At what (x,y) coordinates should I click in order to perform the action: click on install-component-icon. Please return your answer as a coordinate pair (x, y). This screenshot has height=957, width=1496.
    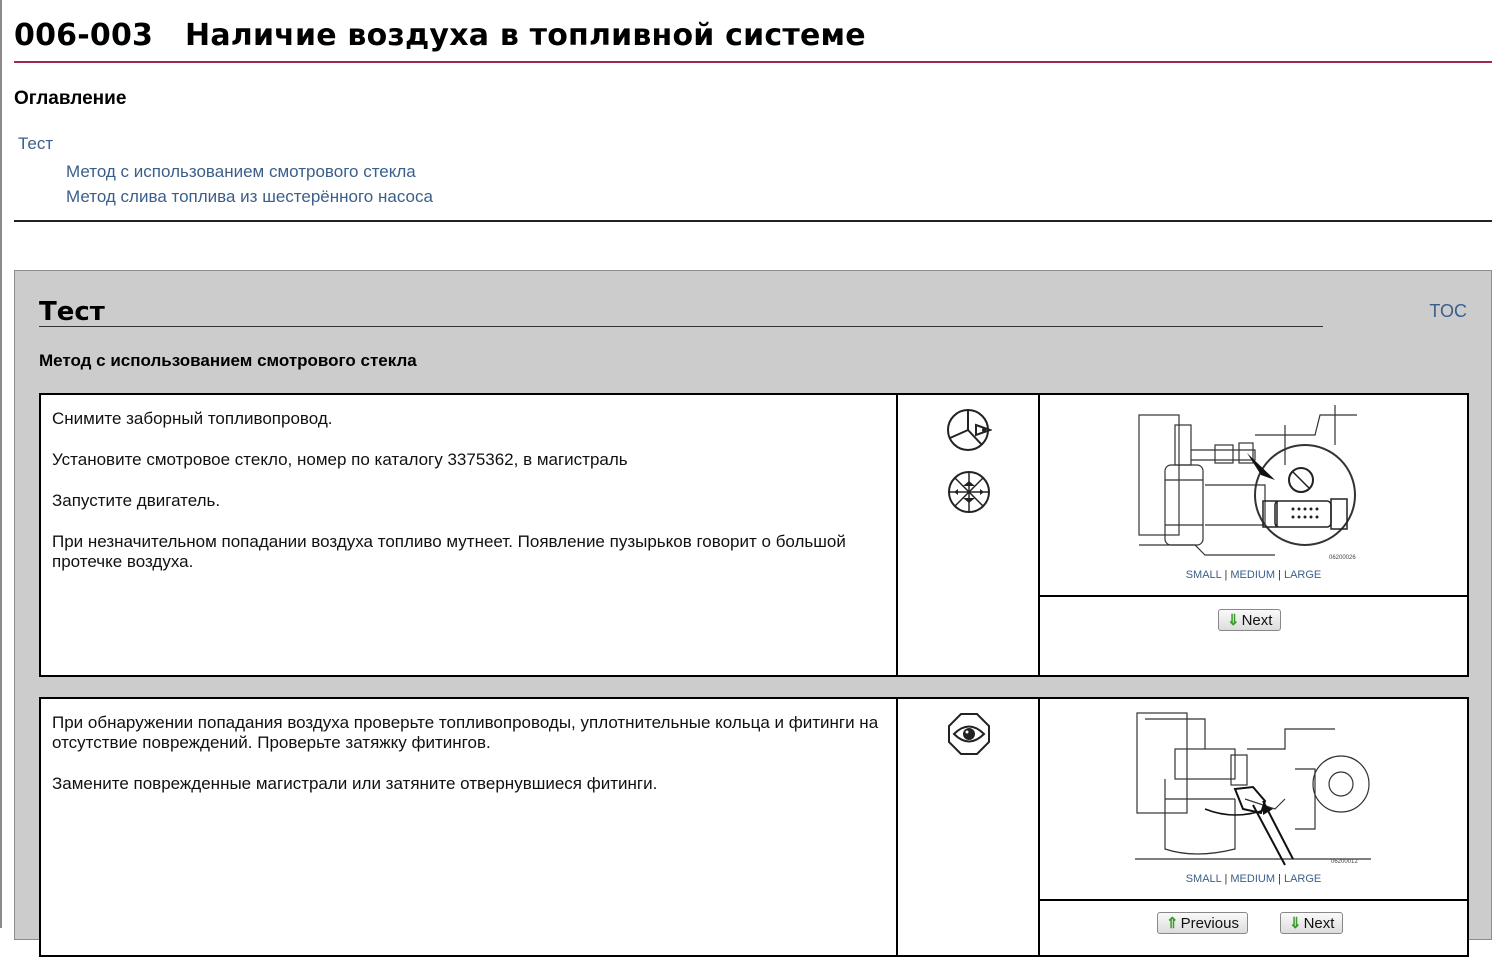
    Looking at the image, I should click on (969, 492).